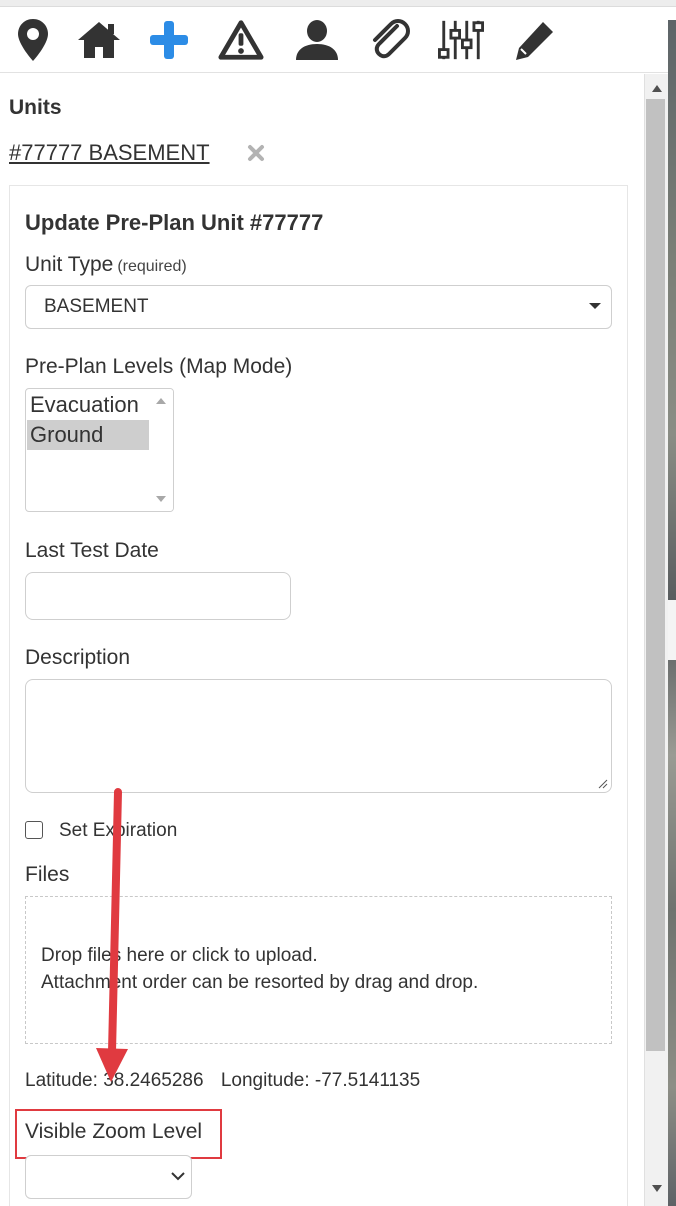 This screenshot has height=1206, width=676. What do you see at coordinates (672, 630) in the screenshot?
I see `map-view-gap` at bounding box center [672, 630].